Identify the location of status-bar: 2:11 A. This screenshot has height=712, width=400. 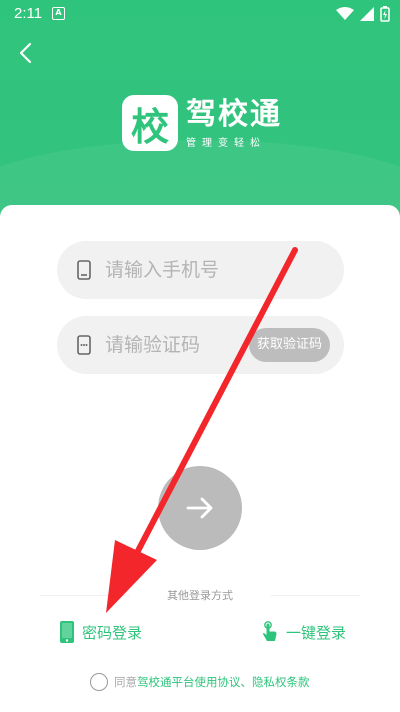
(200, 14).